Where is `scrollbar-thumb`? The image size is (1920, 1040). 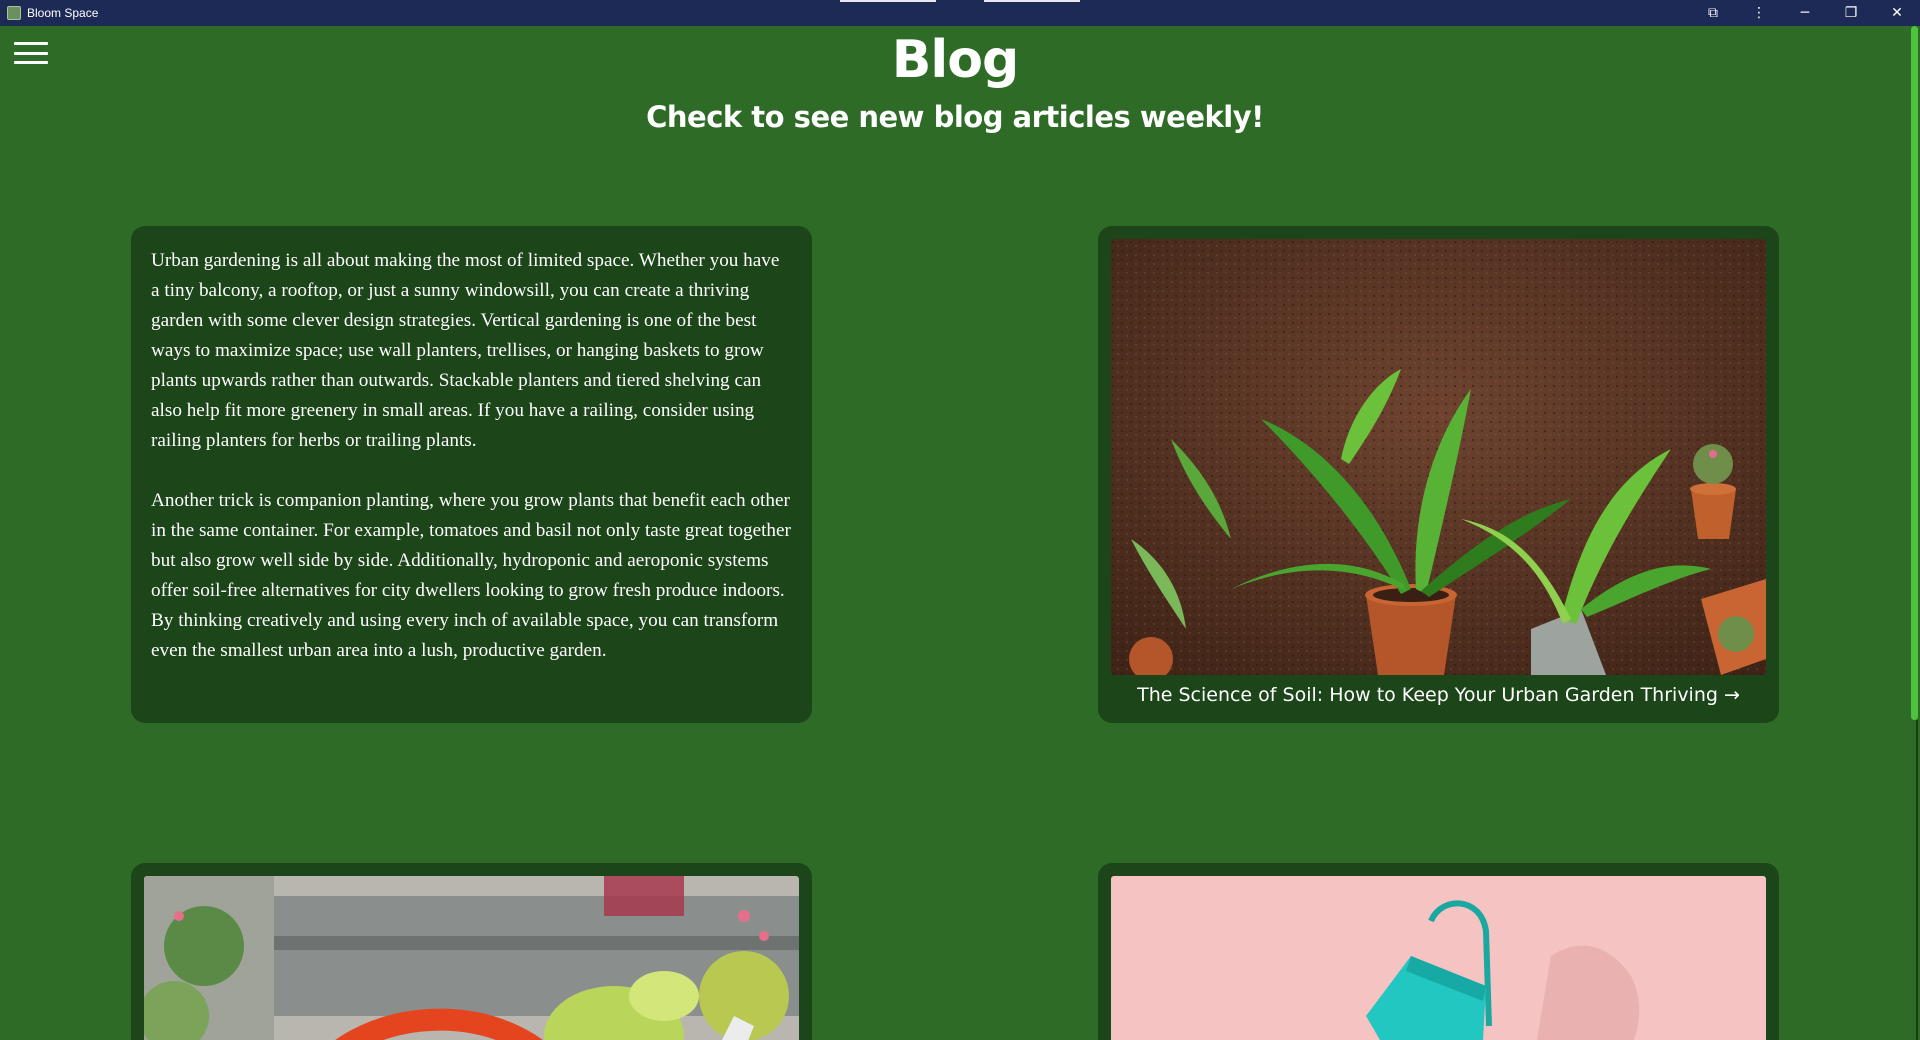 scrollbar-thumb is located at coordinates (1914, 373).